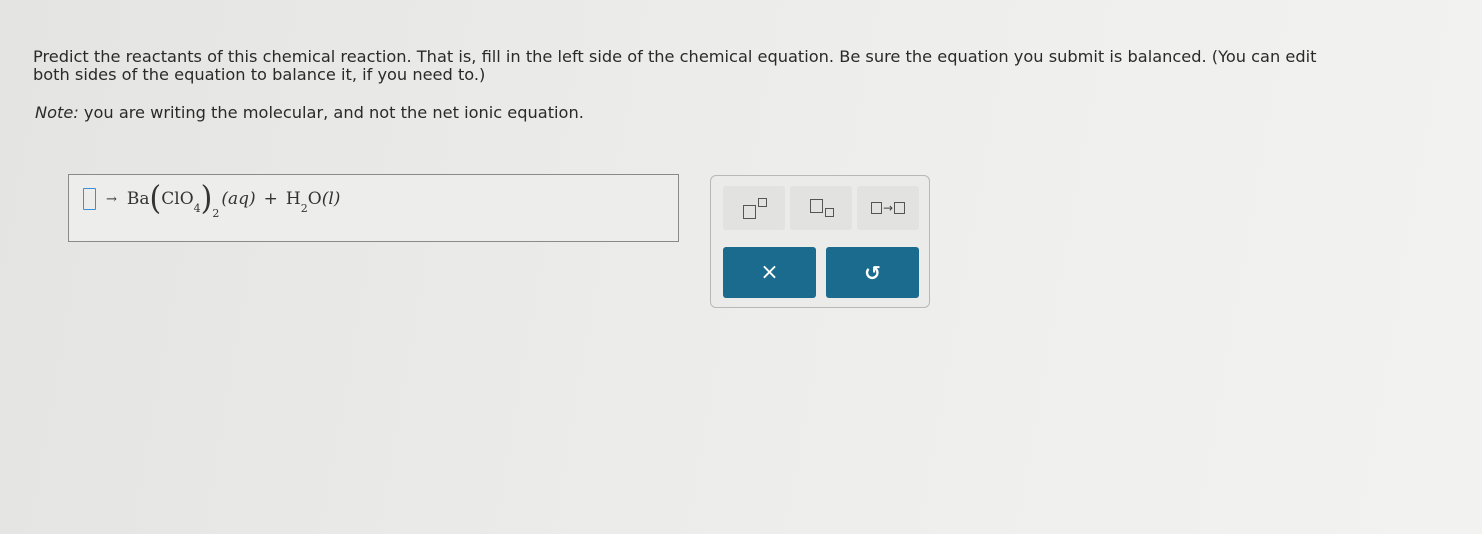  I want to click on group-subscript: 2, so click(216, 213).